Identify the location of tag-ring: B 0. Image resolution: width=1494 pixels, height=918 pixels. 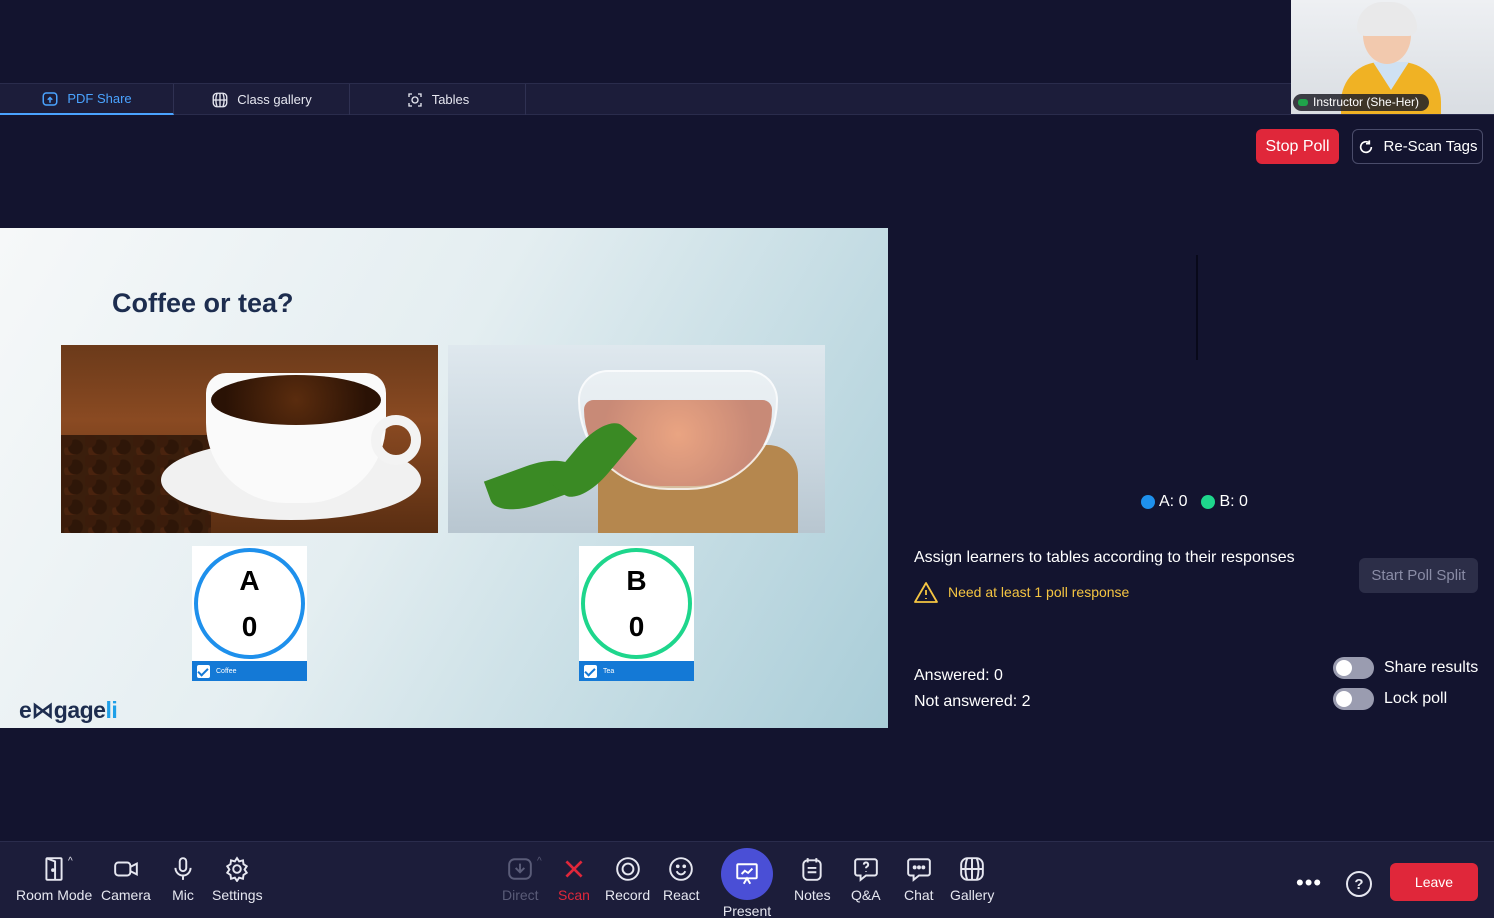
(636, 603).